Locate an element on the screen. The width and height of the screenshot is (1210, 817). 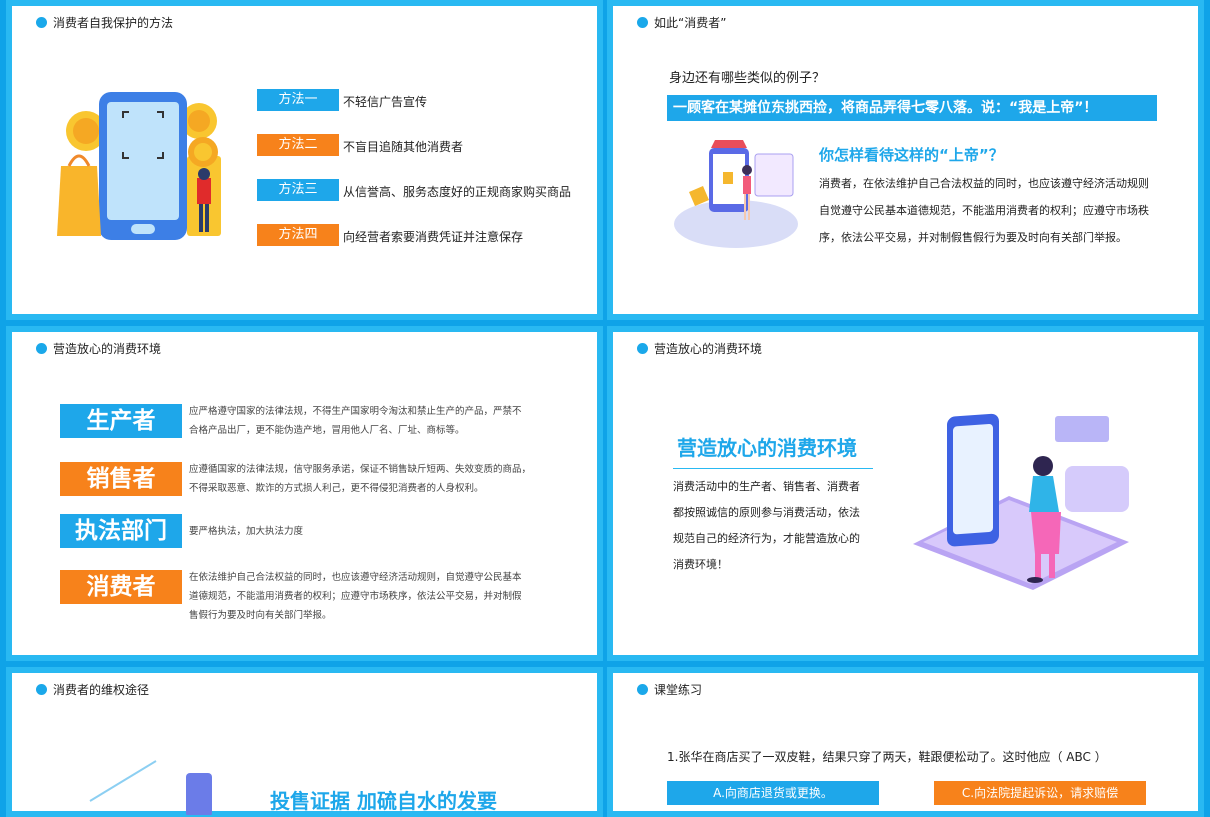
role-seller: 销售者 is located at coordinates (121, 479).